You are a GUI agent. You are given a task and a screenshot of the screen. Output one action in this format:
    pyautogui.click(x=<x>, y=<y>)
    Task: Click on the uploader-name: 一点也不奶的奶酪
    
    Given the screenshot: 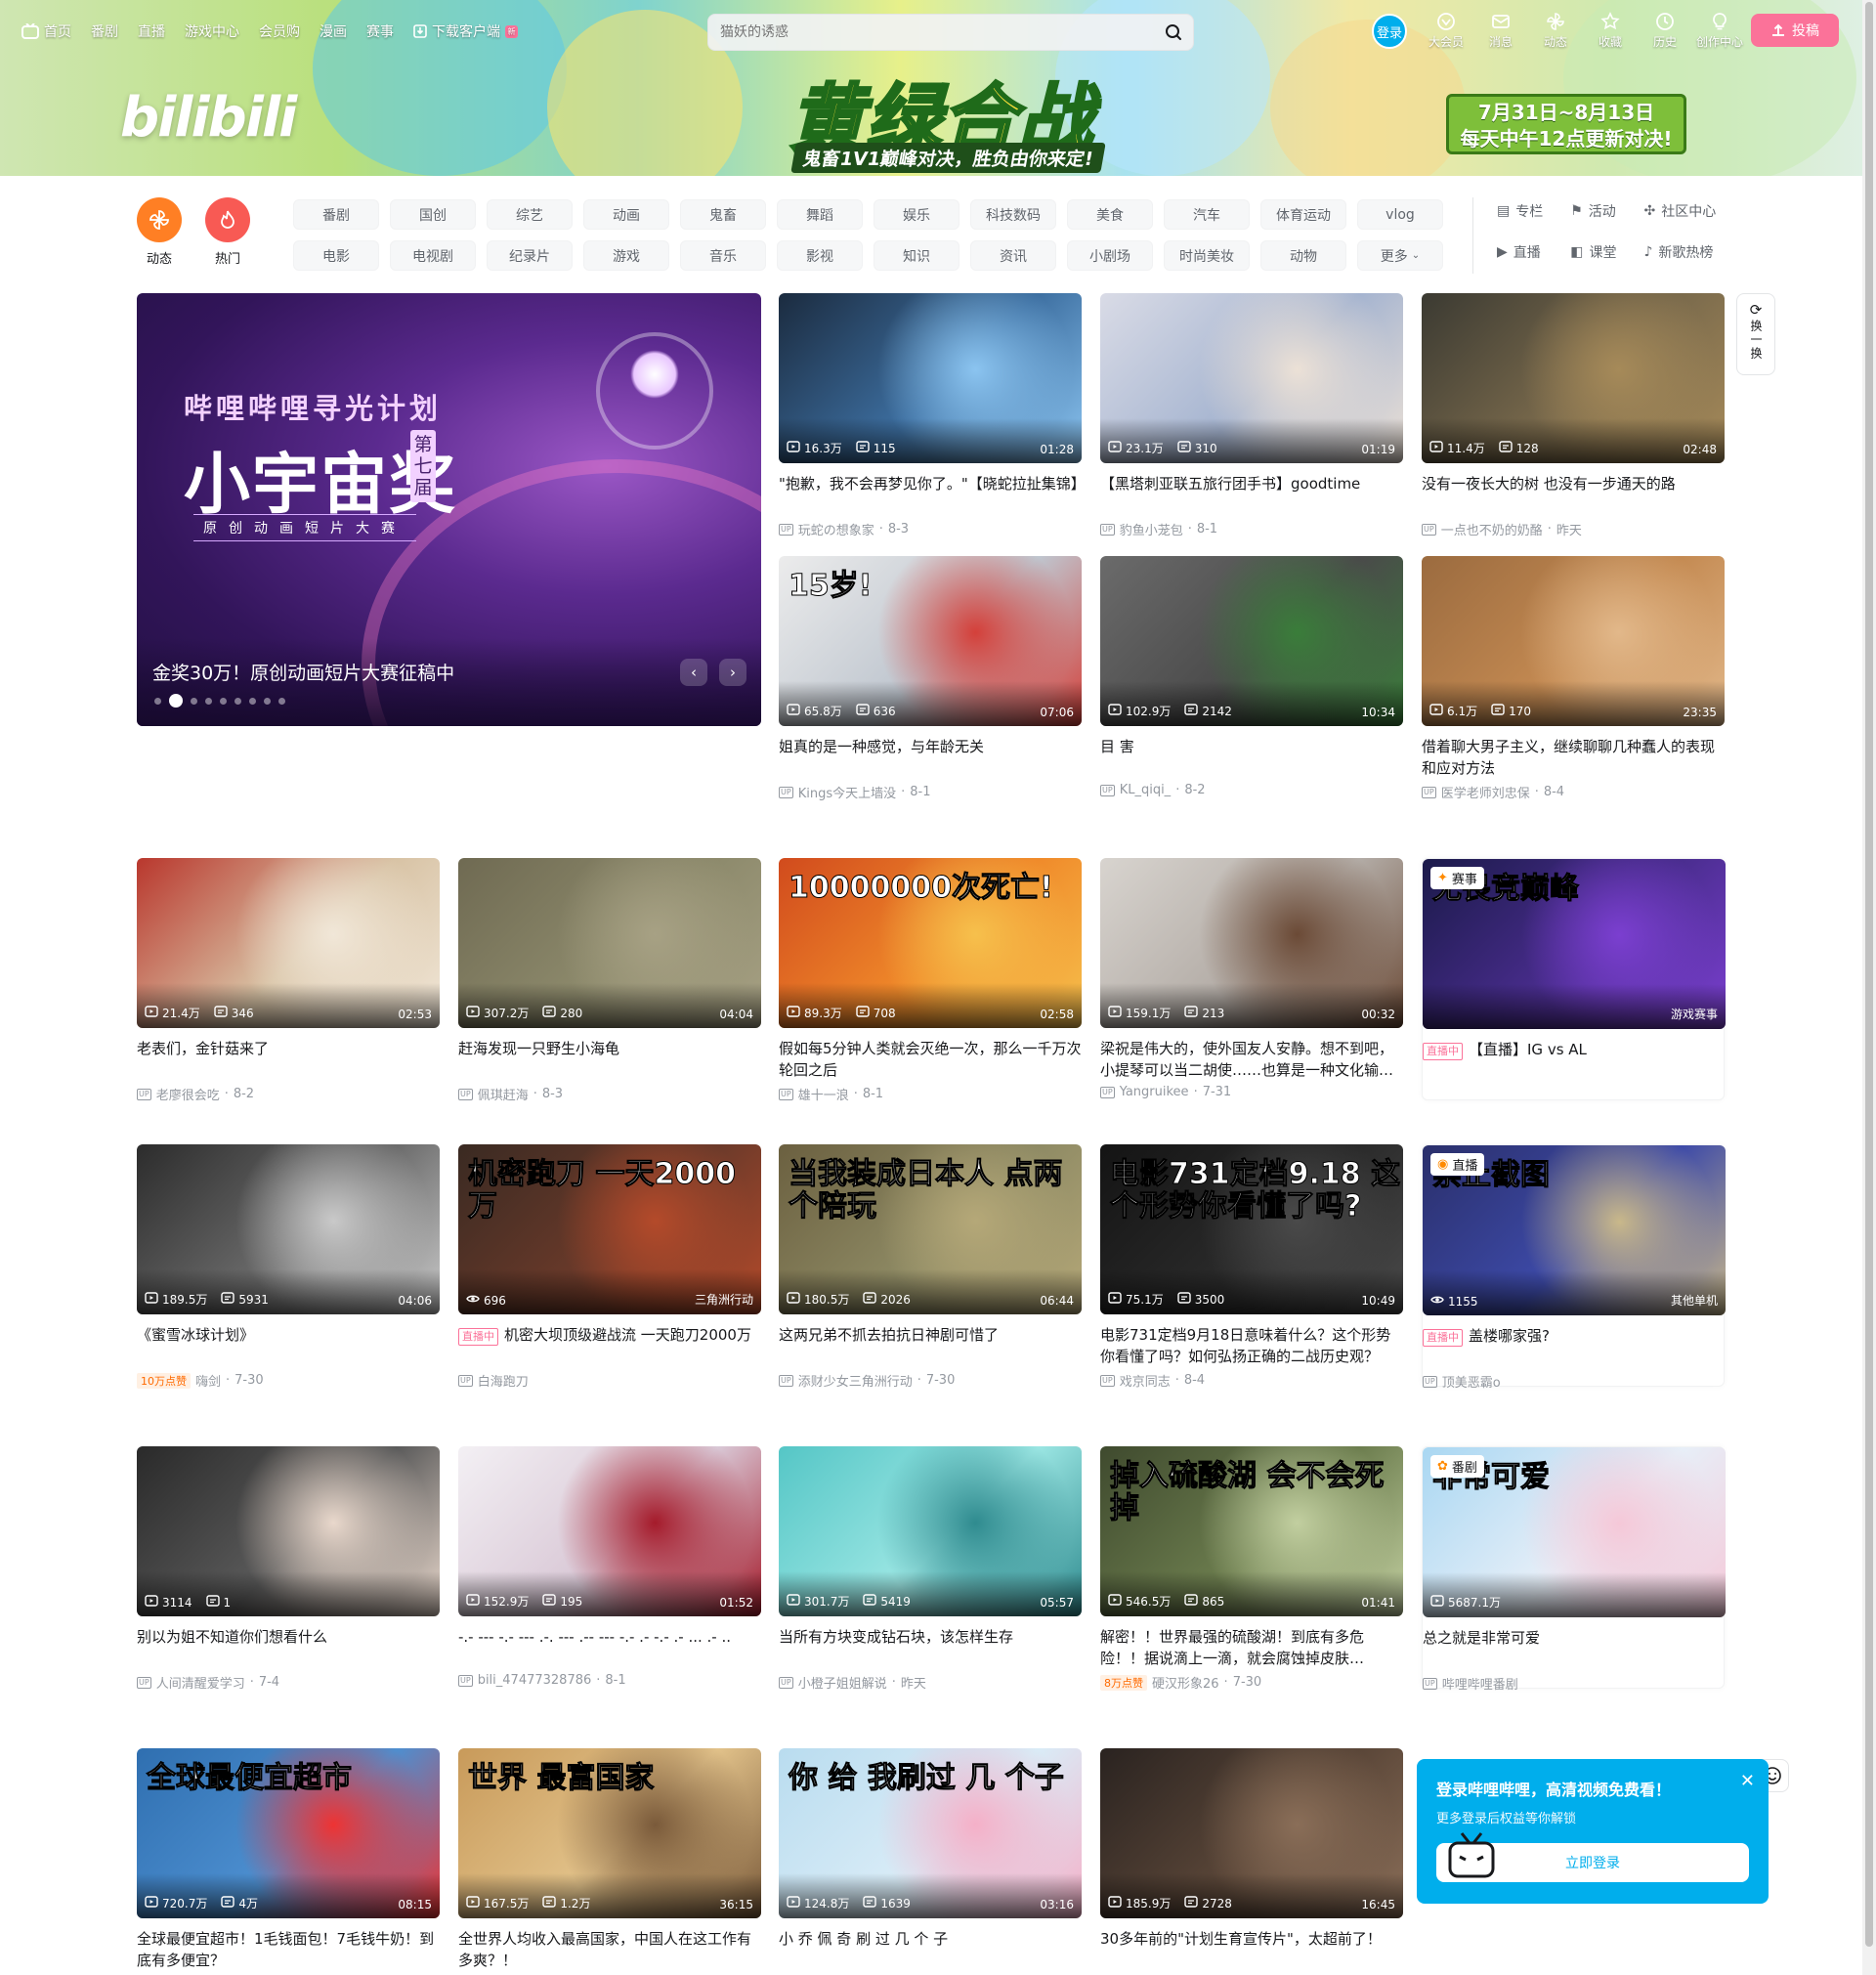 What is the action you would take?
    pyautogui.click(x=1492, y=529)
    